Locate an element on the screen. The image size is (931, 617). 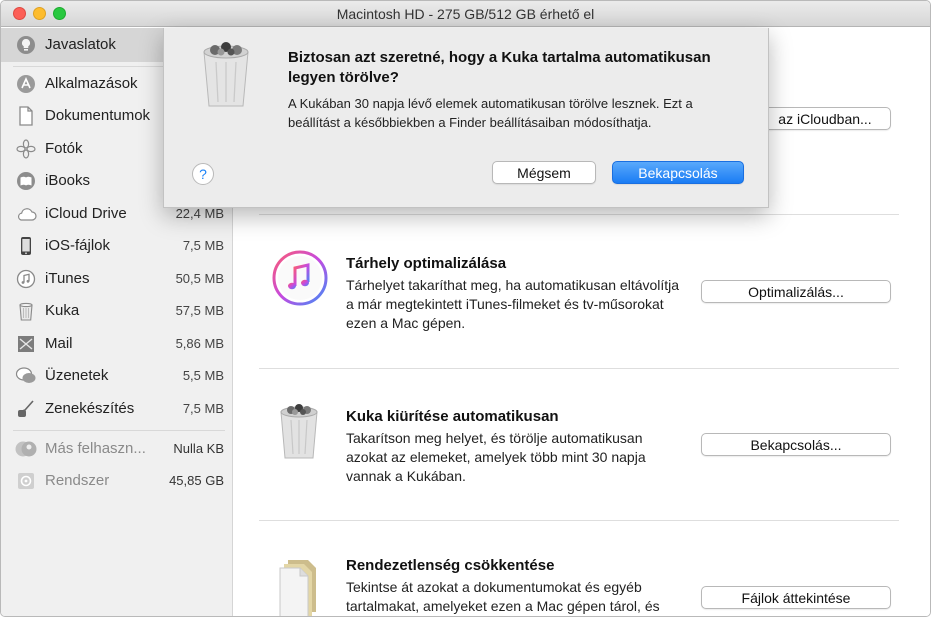
mail-icon is located at coordinates (26, 344).